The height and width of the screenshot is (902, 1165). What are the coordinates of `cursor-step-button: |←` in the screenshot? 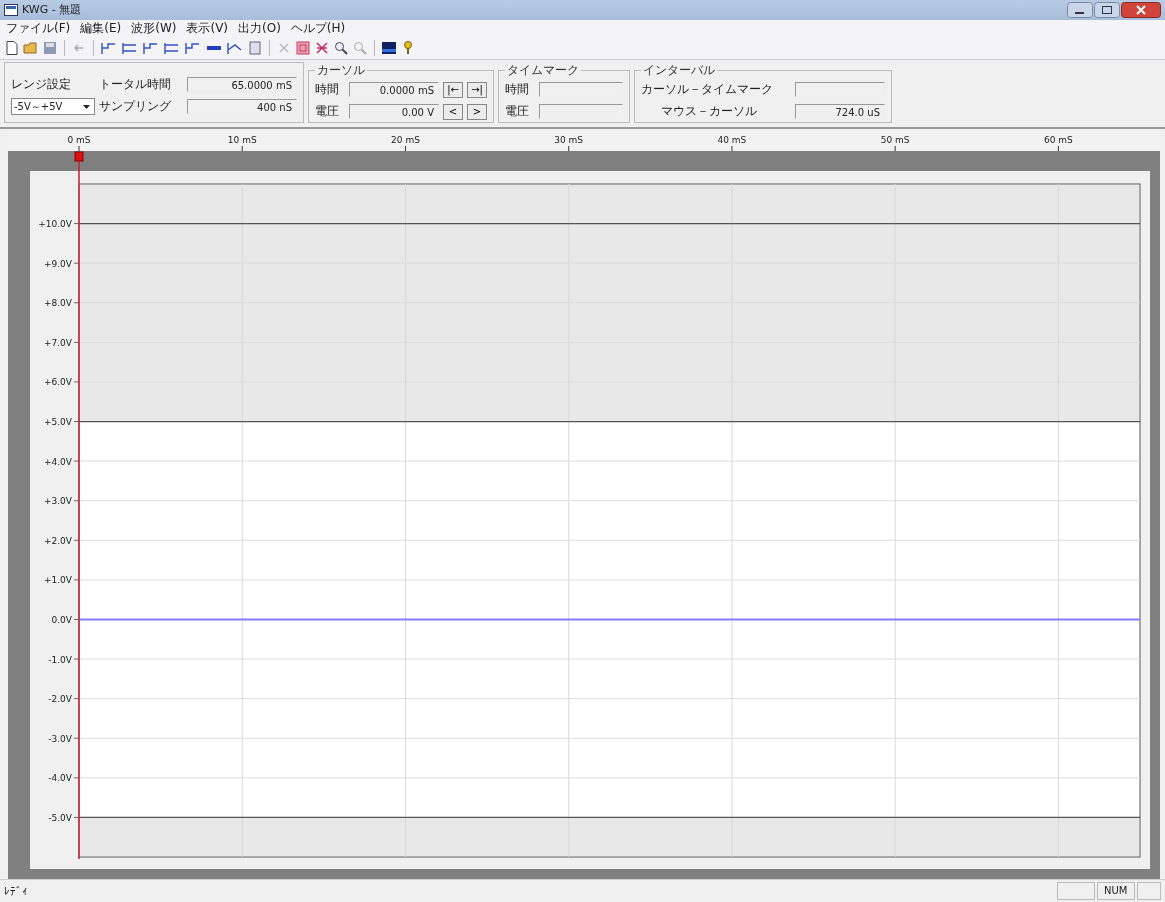 It's located at (453, 89).